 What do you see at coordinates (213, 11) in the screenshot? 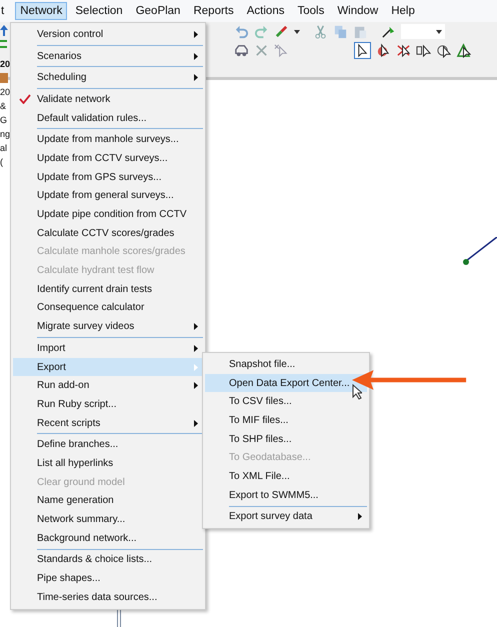
I see `menu-bar-item: Reports` at bounding box center [213, 11].